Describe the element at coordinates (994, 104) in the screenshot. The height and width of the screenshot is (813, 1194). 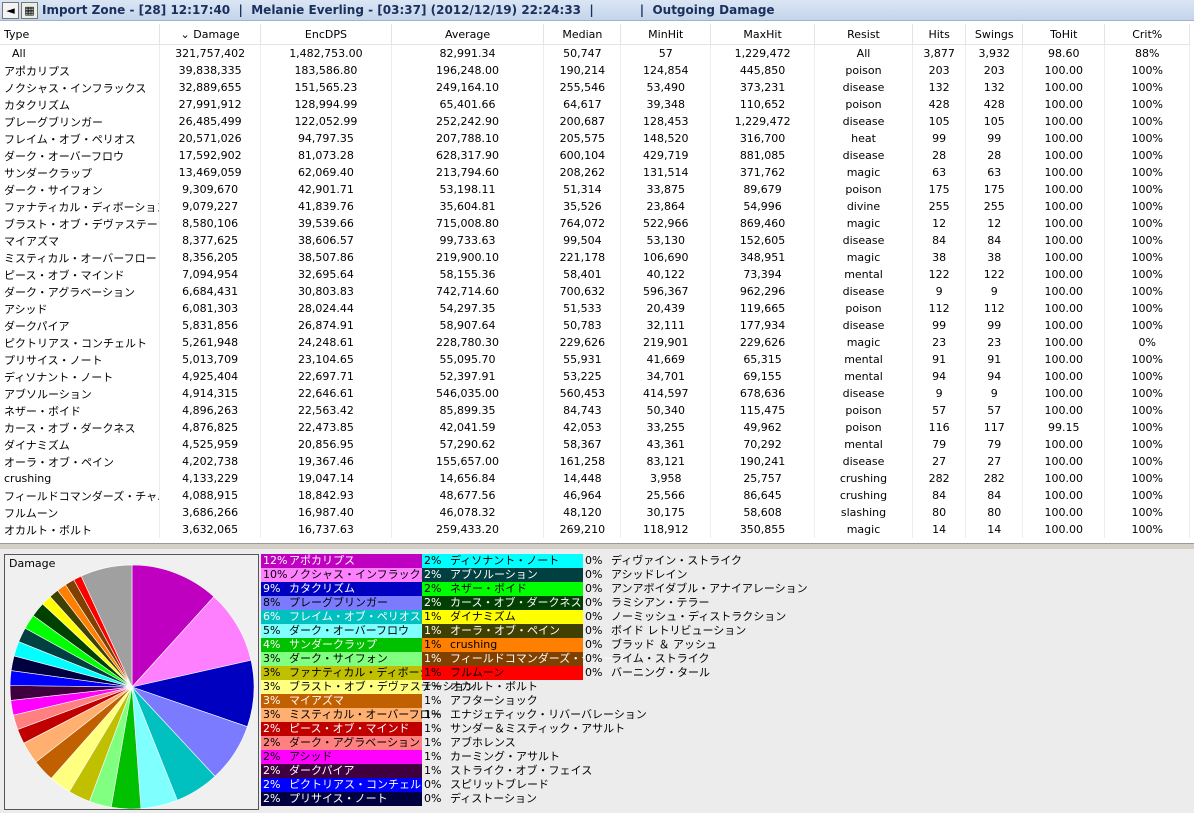
I see `table-cell-swings: 428` at that location.